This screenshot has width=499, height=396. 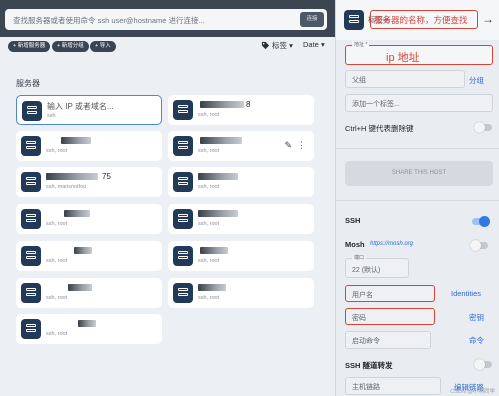 I want to click on ssh-forward-toggle, so click(x=483, y=364).